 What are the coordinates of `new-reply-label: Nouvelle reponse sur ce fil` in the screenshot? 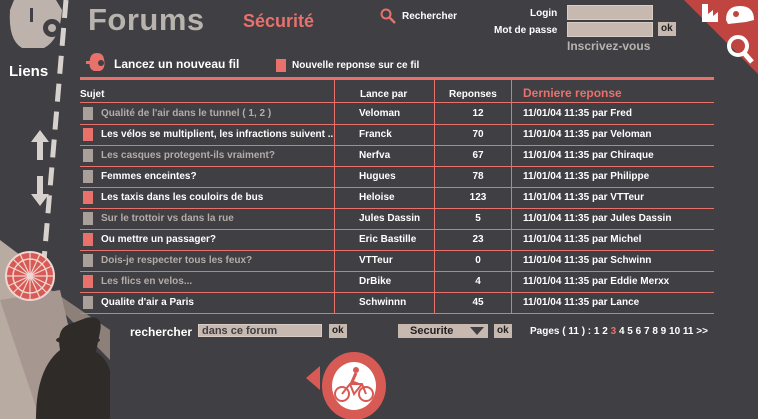 It's located at (356, 65).